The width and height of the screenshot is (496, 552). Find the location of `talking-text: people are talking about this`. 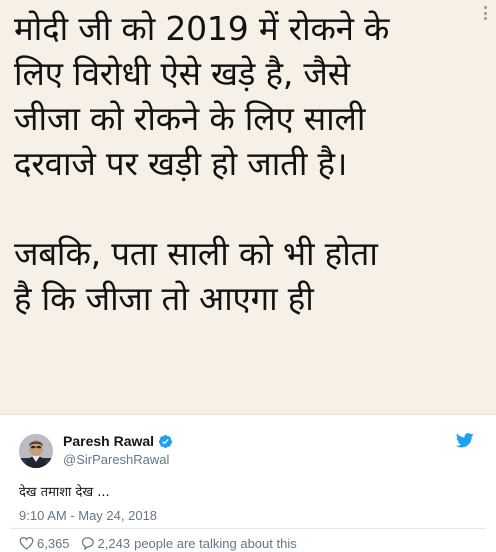

talking-text: people are talking about this is located at coordinates (215, 543).